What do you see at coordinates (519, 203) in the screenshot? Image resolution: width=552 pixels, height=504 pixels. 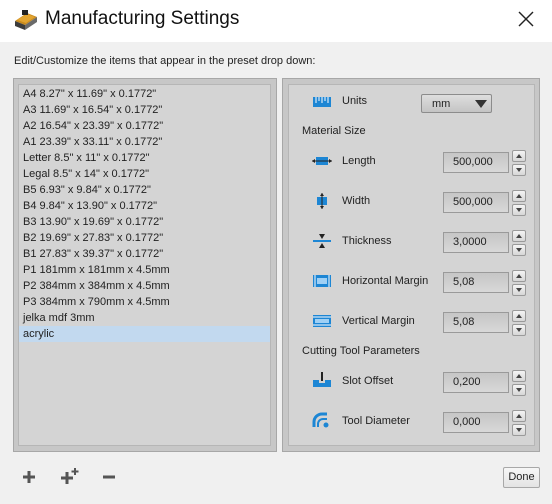 I see `width-stepper` at bounding box center [519, 203].